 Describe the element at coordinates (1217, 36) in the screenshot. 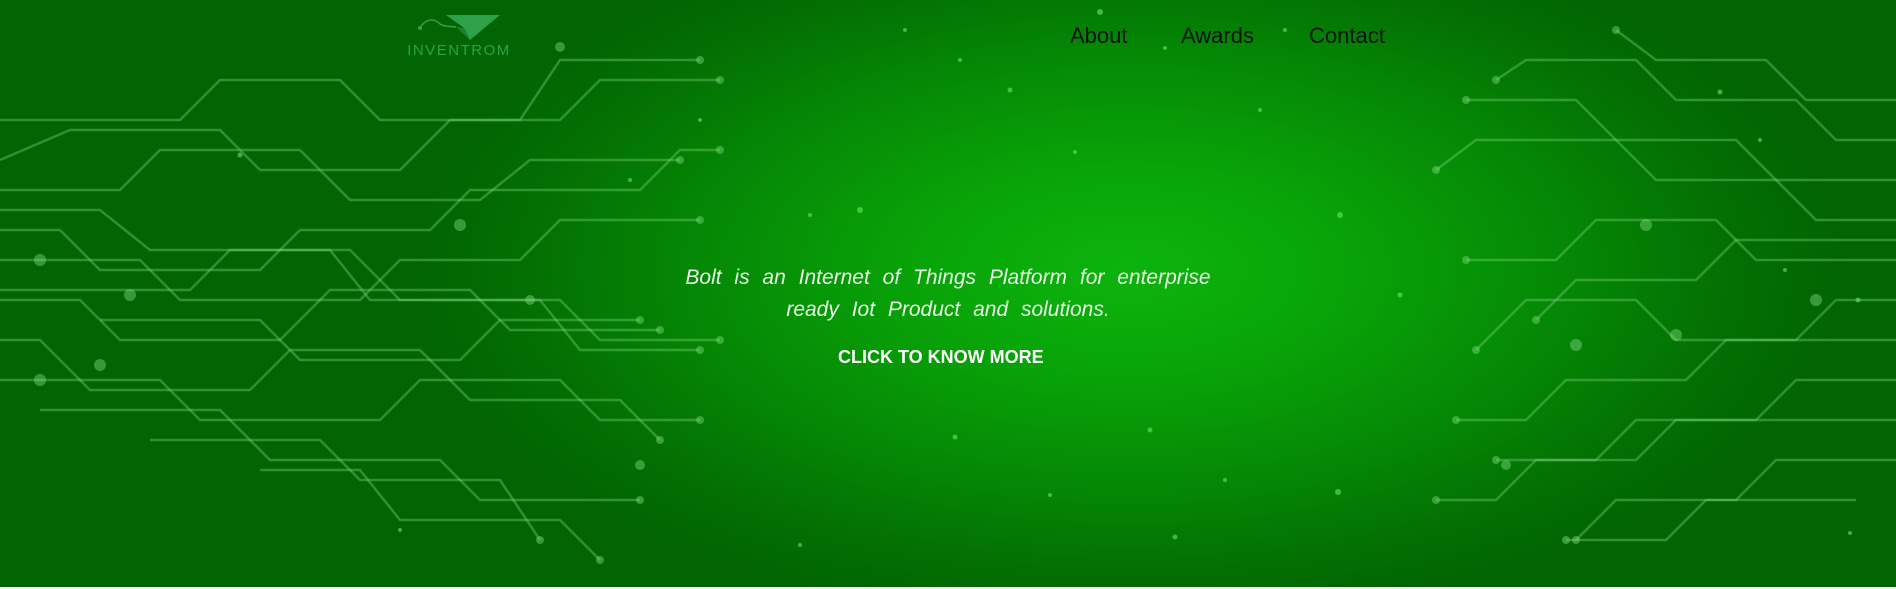

I see `nav-link-awards: Awards` at that location.